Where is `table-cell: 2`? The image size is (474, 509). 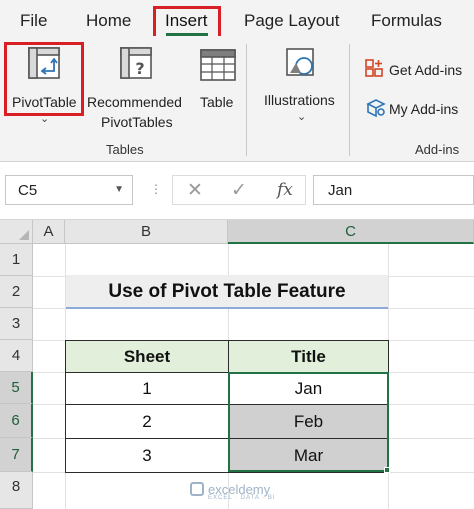
table-cell: 2 is located at coordinates (147, 421).